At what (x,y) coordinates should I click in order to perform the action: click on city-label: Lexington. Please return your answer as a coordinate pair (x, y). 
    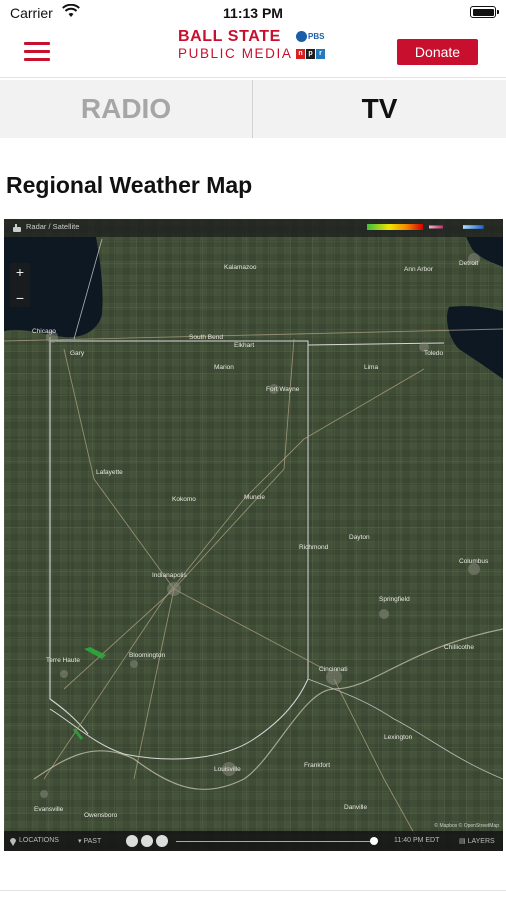
    Looking at the image, I should click on (398, 737).